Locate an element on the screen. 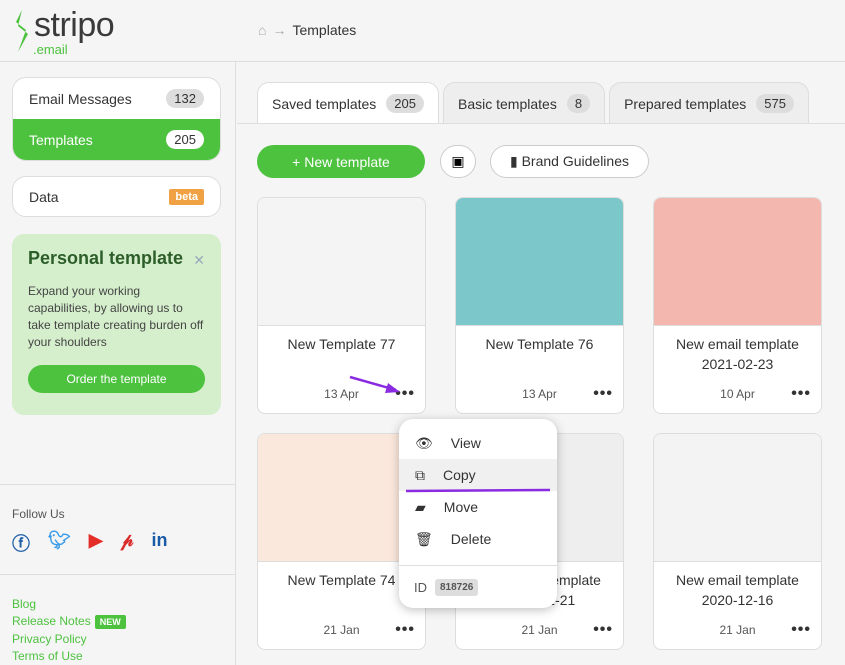 The image size is (845, 665). annotation-overlay is located at coordinates (450, 434).